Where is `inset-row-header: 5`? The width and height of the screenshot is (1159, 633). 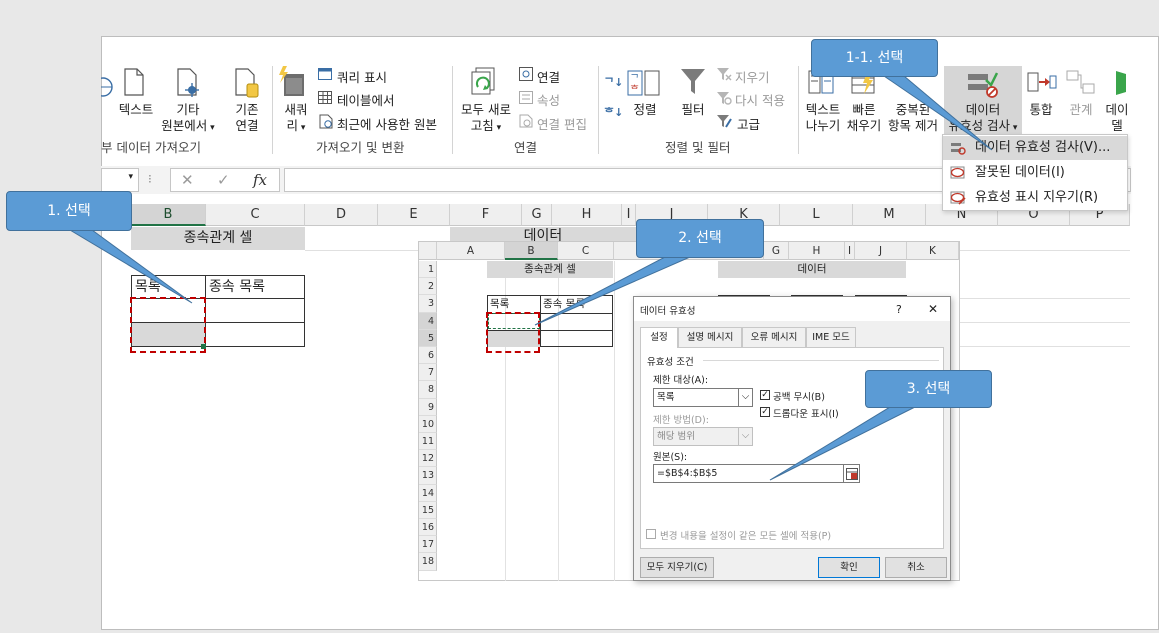
inset-row-header: 5 is located at coordinates (428, 338).